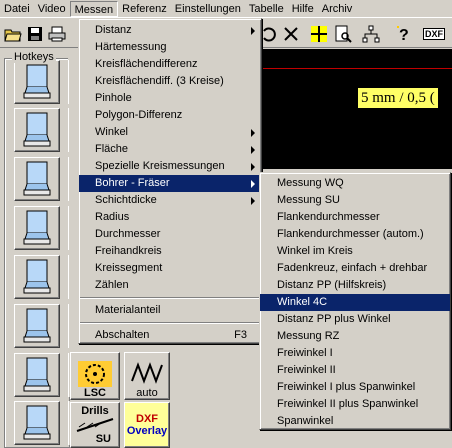  I want to click on bohrer-submenu-item: Messung RZ, so click(355, 336).